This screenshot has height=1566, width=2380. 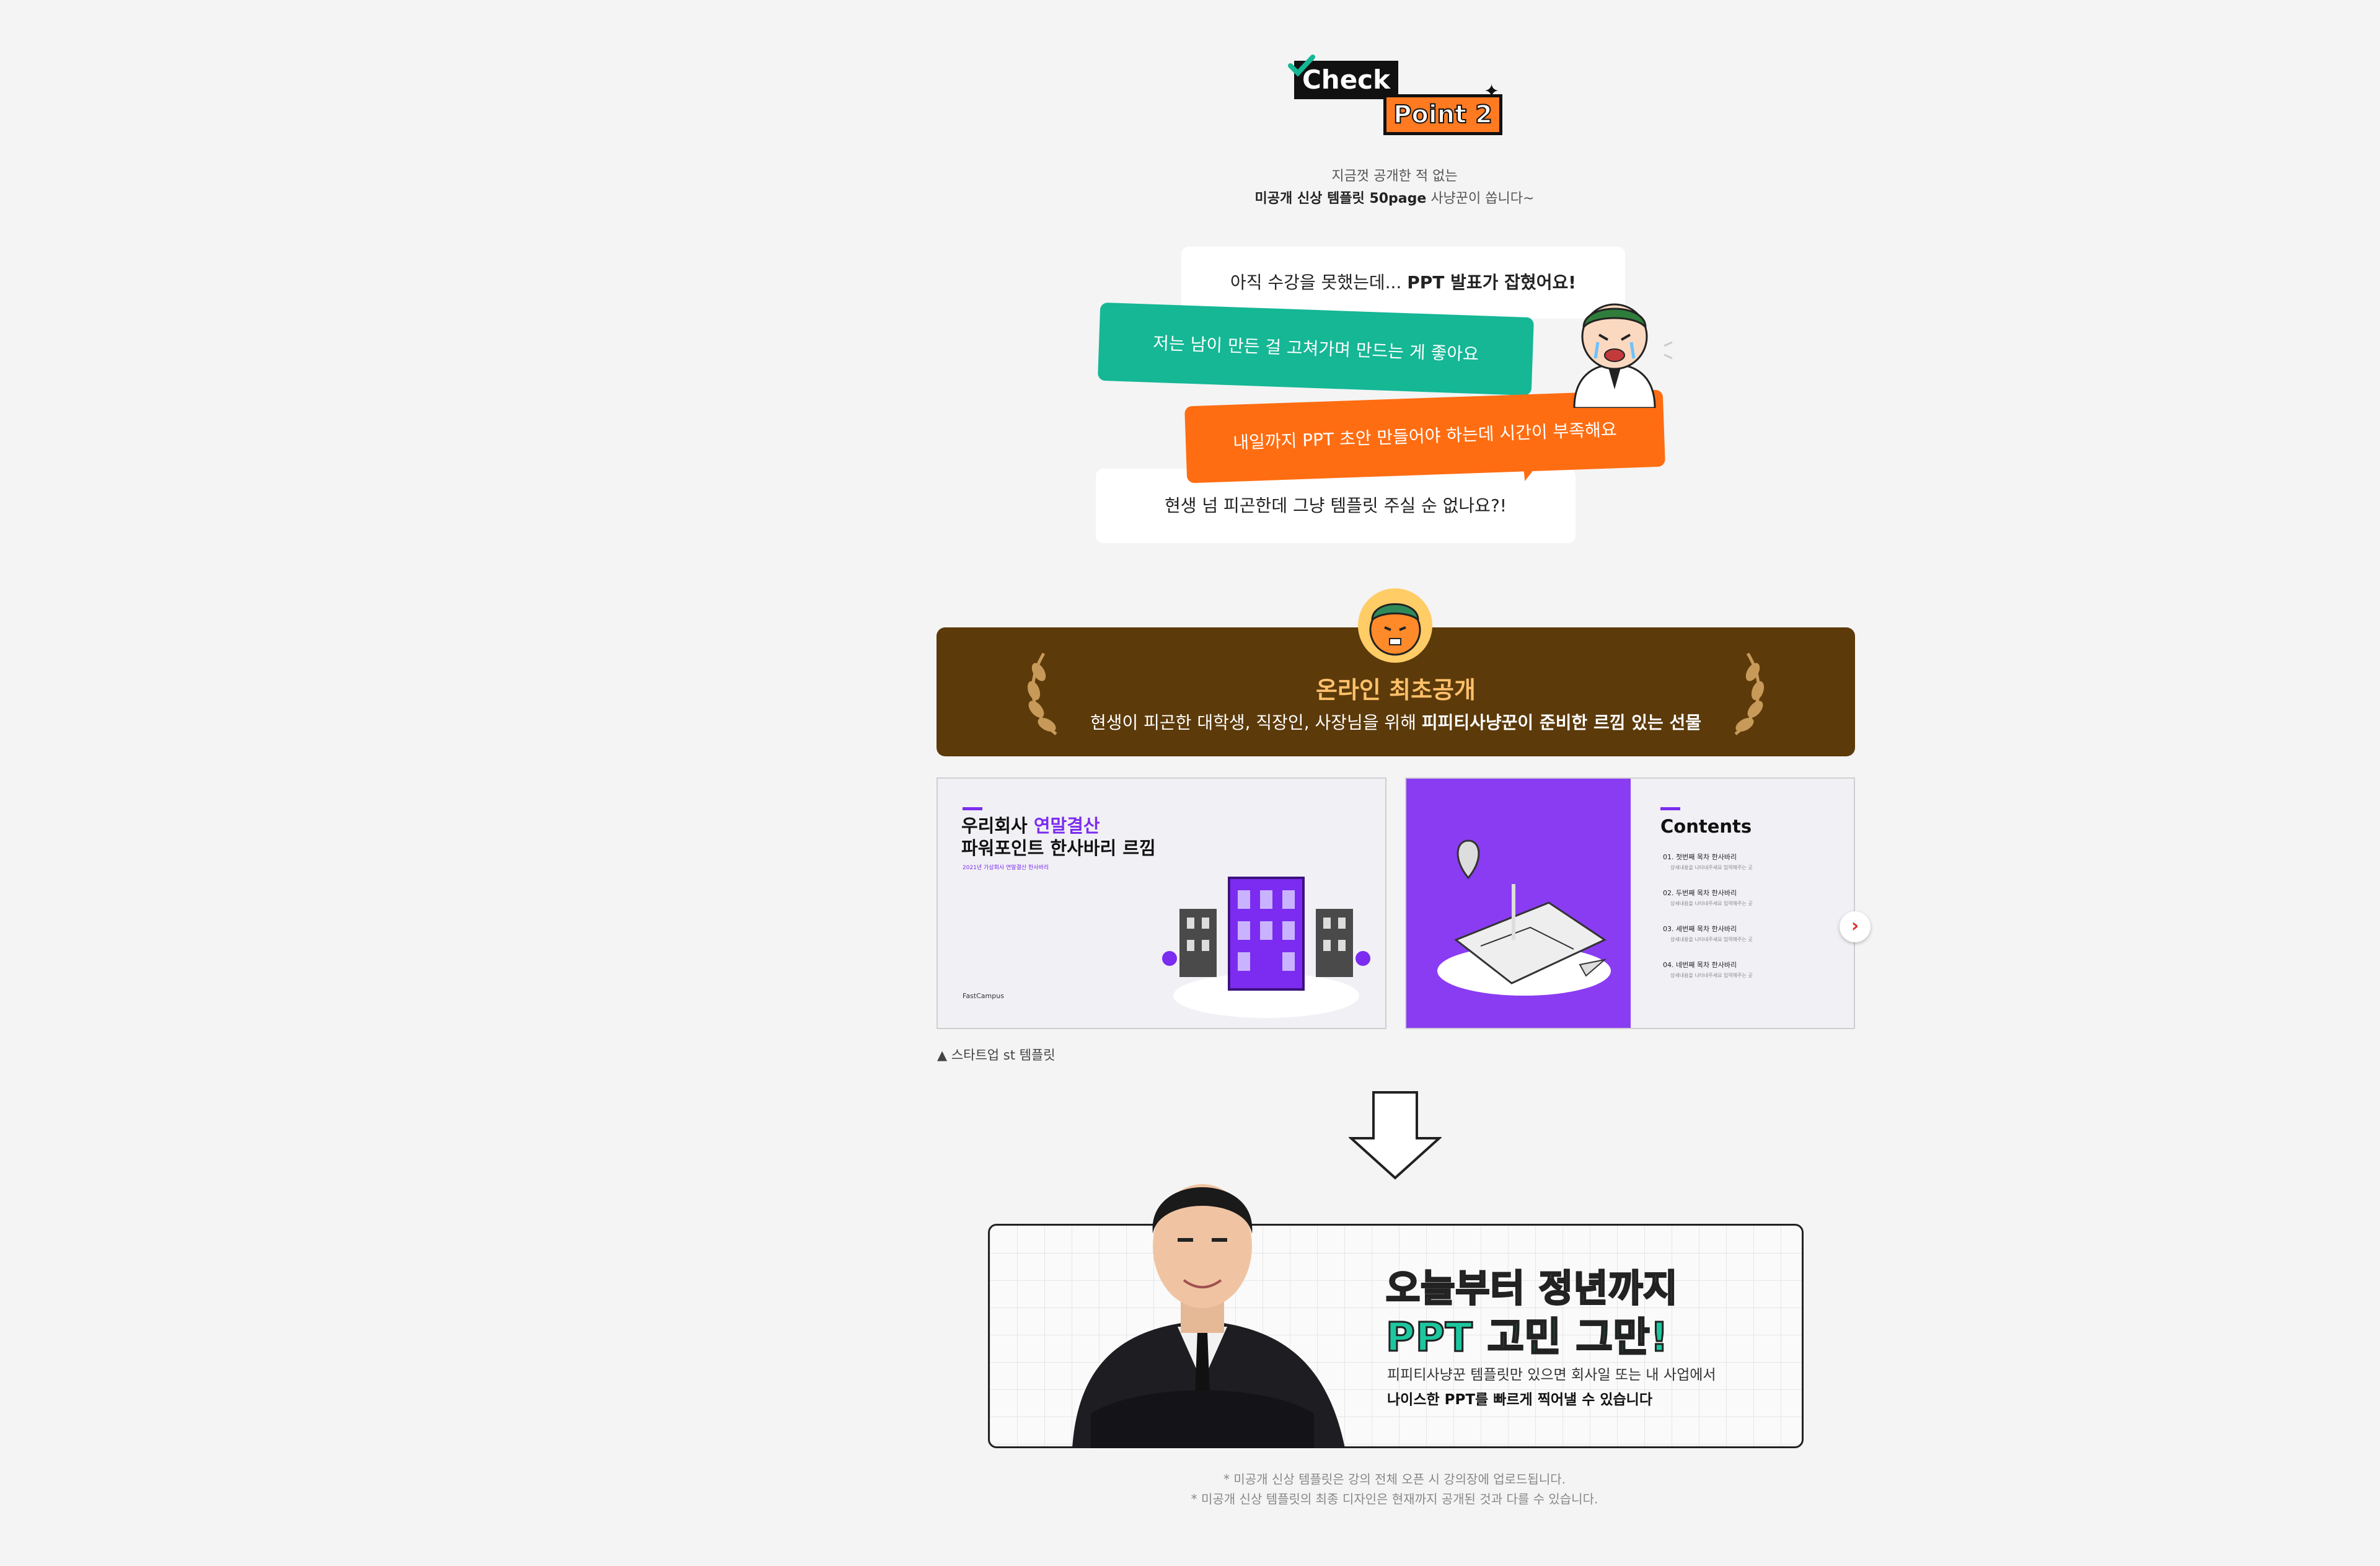 I want to click on slide2-purple-panel, so click(x=1518, y=903).